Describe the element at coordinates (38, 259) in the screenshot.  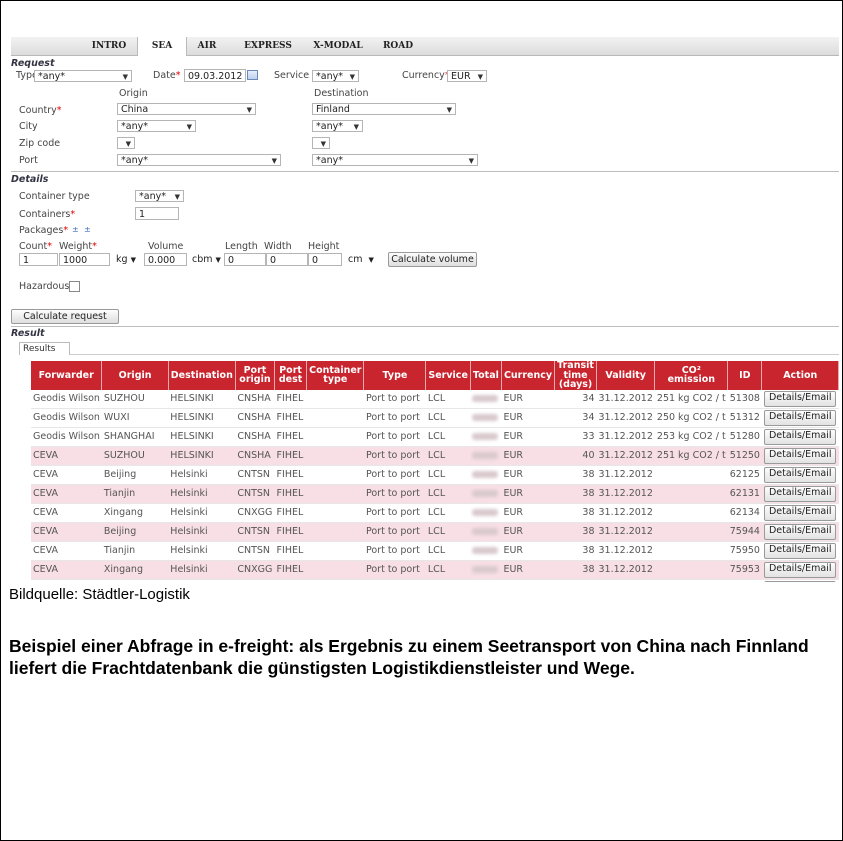
I see `count-input: 1` at that location.